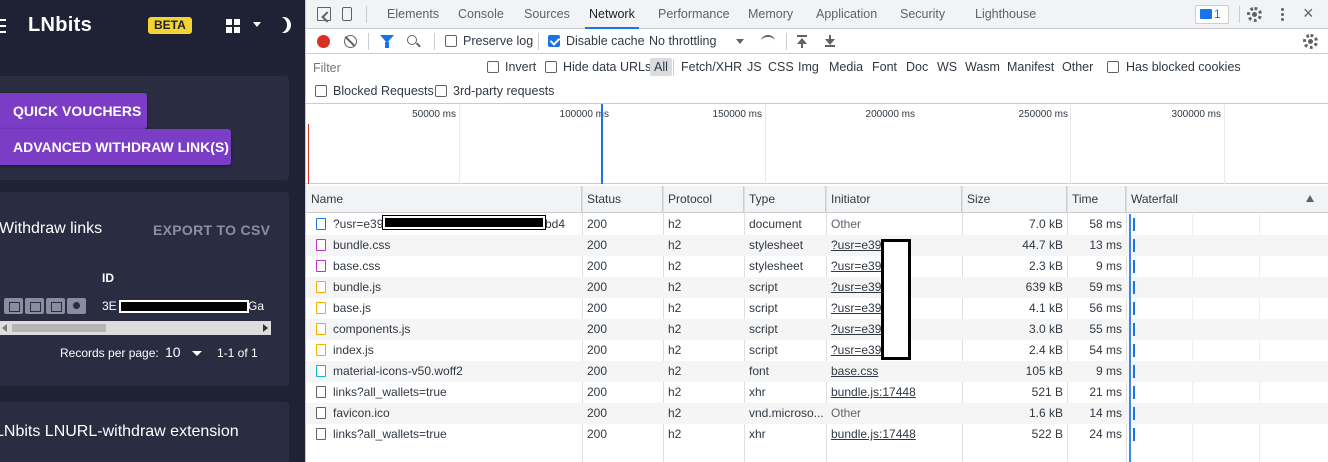  I want to click on tab-elements: Elements, so click(413, 14).